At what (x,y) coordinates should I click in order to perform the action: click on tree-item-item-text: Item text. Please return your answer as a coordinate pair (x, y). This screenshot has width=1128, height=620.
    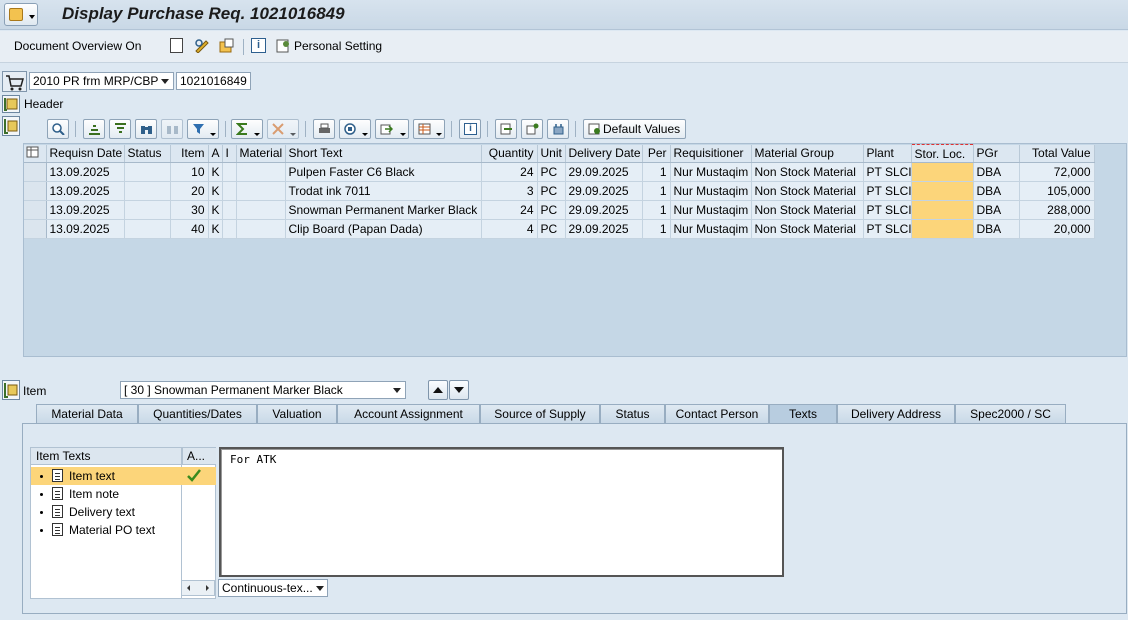
    Looking at the image, I should click on (123, 476).